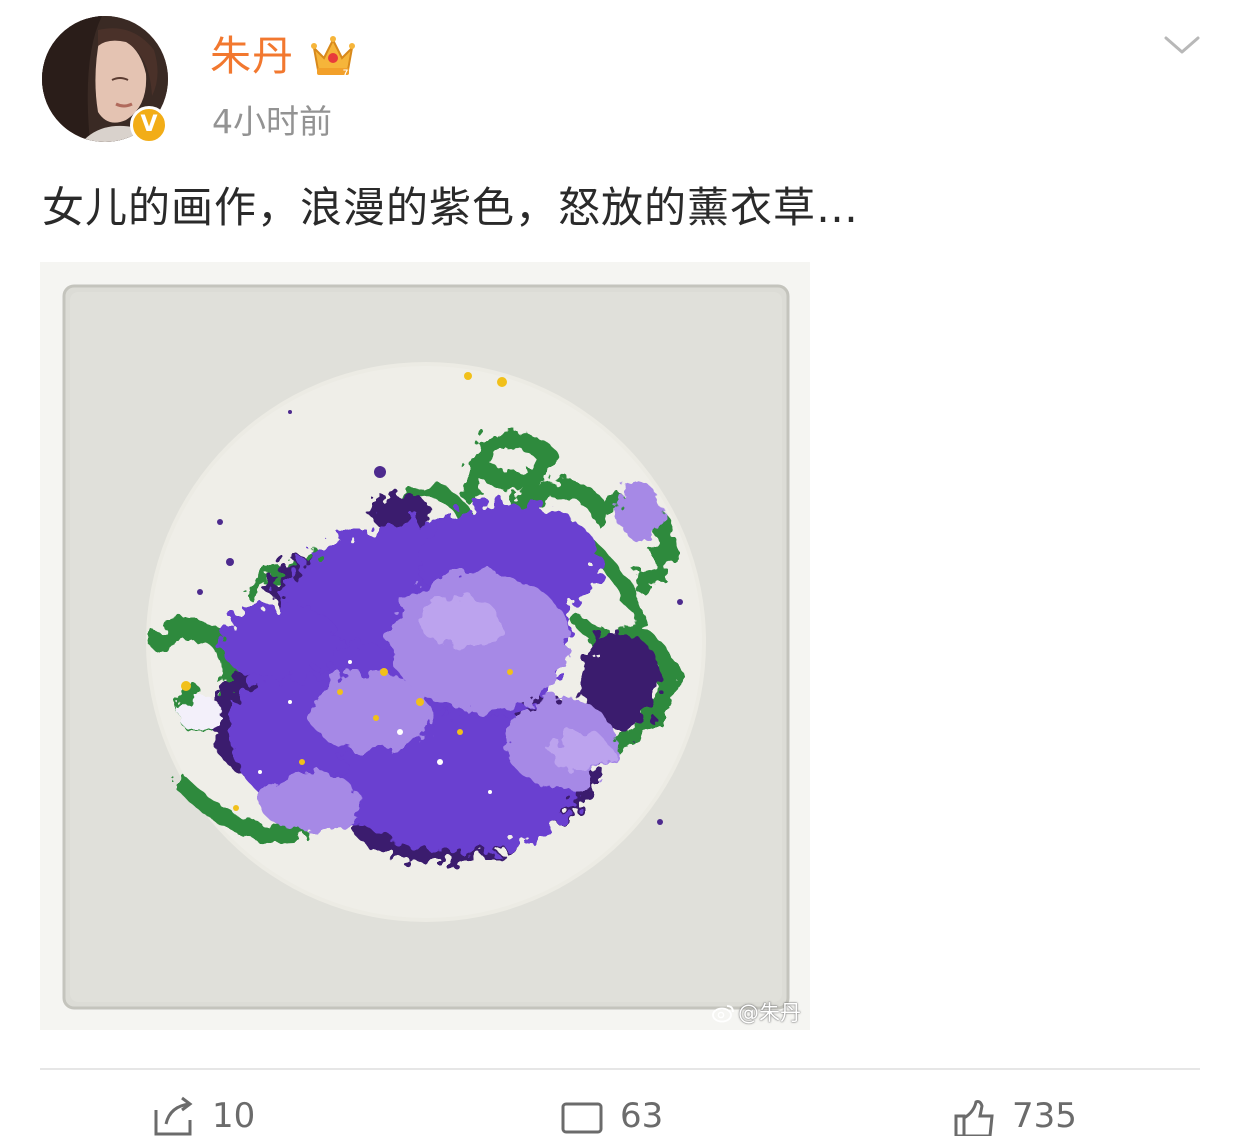 Image resolution: width=1242 pixels, height=1136 pixels. Describe the element at coordinates (203, 1116) in the screenshot. I see `repost-button: 10` at that location.